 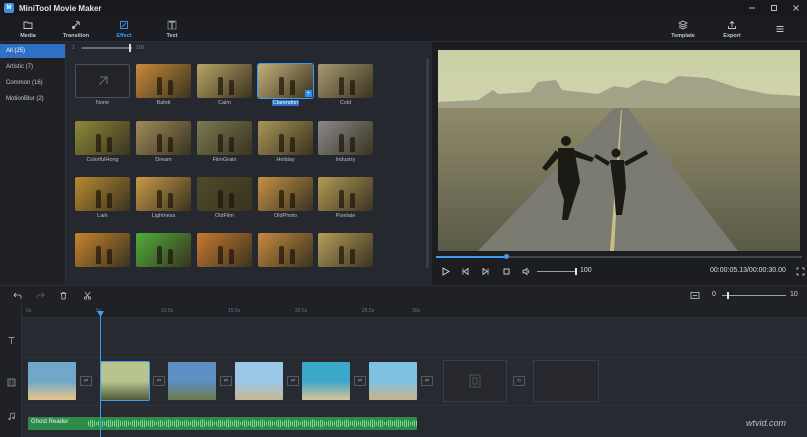 What do you see at coordinates (326, 381) in the screenshot?
I see `video-clip-beach` at bounding box center [326, 381].